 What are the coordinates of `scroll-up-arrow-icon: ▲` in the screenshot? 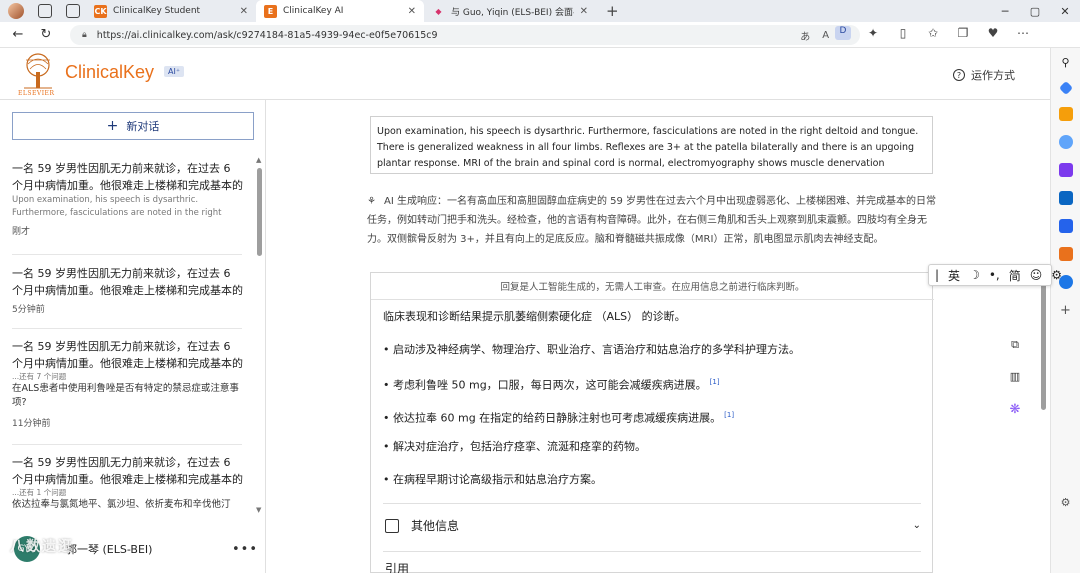 It's located at (258, 160).